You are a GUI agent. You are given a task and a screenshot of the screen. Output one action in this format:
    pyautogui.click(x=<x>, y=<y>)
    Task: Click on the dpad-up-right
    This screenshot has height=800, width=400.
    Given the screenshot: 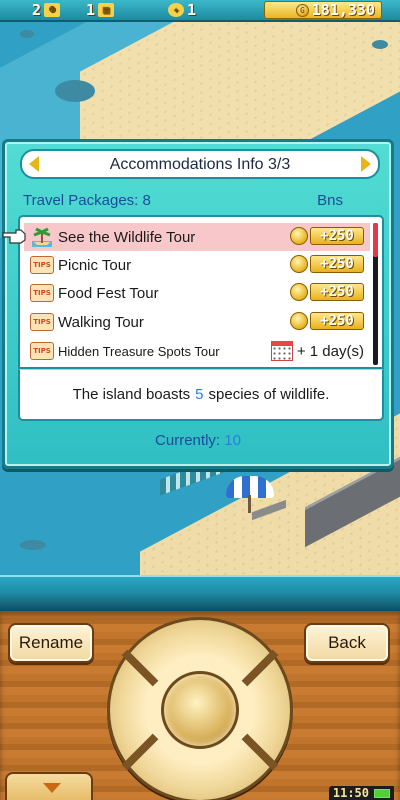 What is the action you would take?
    pyautogui.click(x=260, y=668)
    